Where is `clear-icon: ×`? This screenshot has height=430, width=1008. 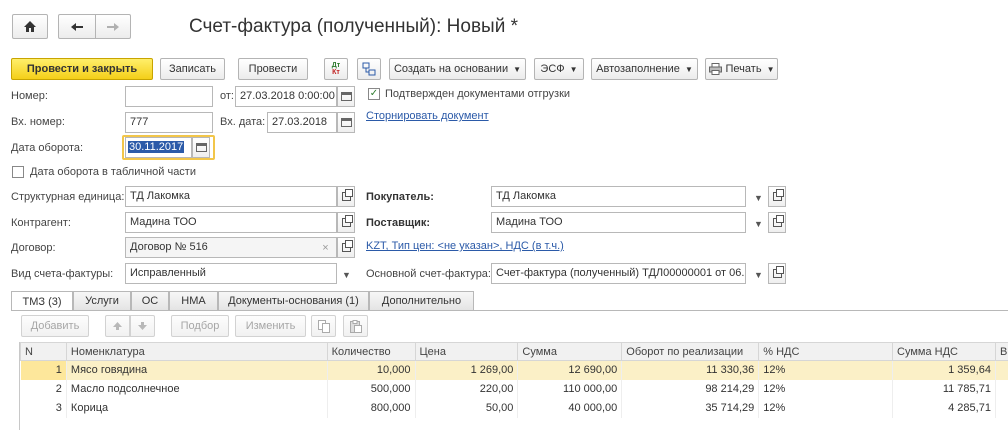
clear-icon: × is located at coordinates (325, 247).